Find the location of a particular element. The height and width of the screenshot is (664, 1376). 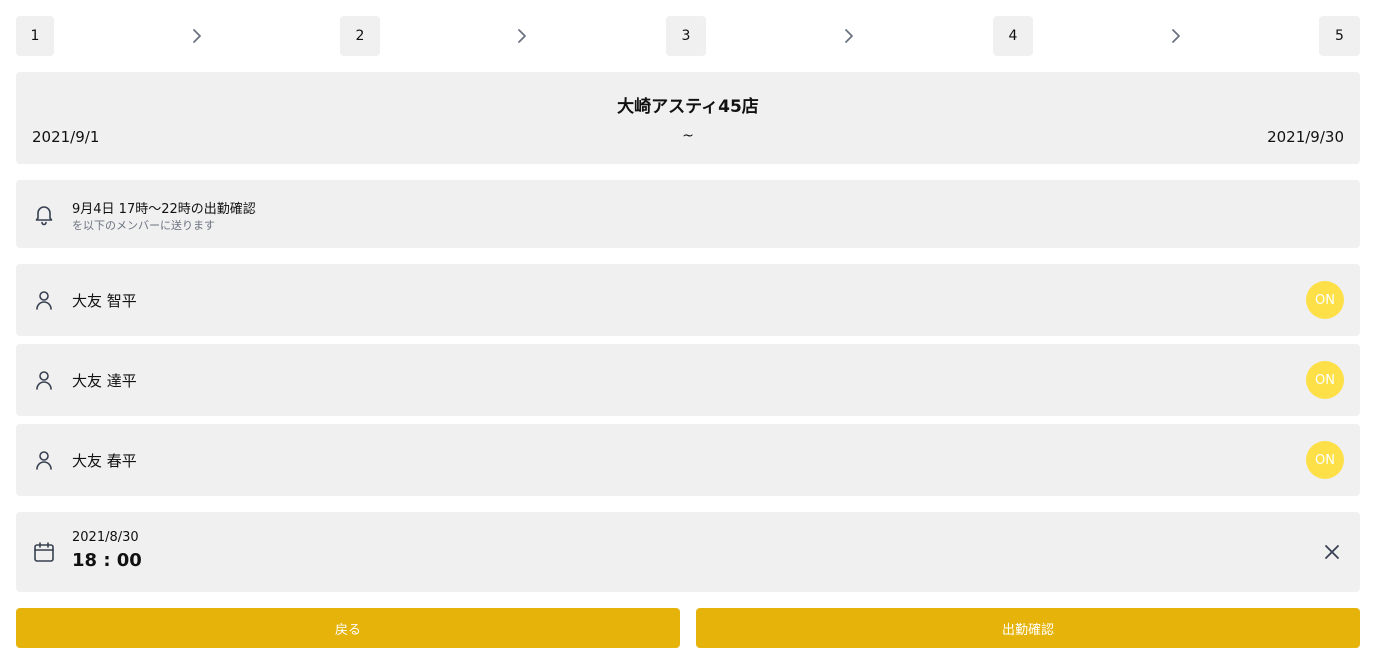

notice-message: 9月4日 17時〜22時の出勤確認 is located at coordinates (164, 209).